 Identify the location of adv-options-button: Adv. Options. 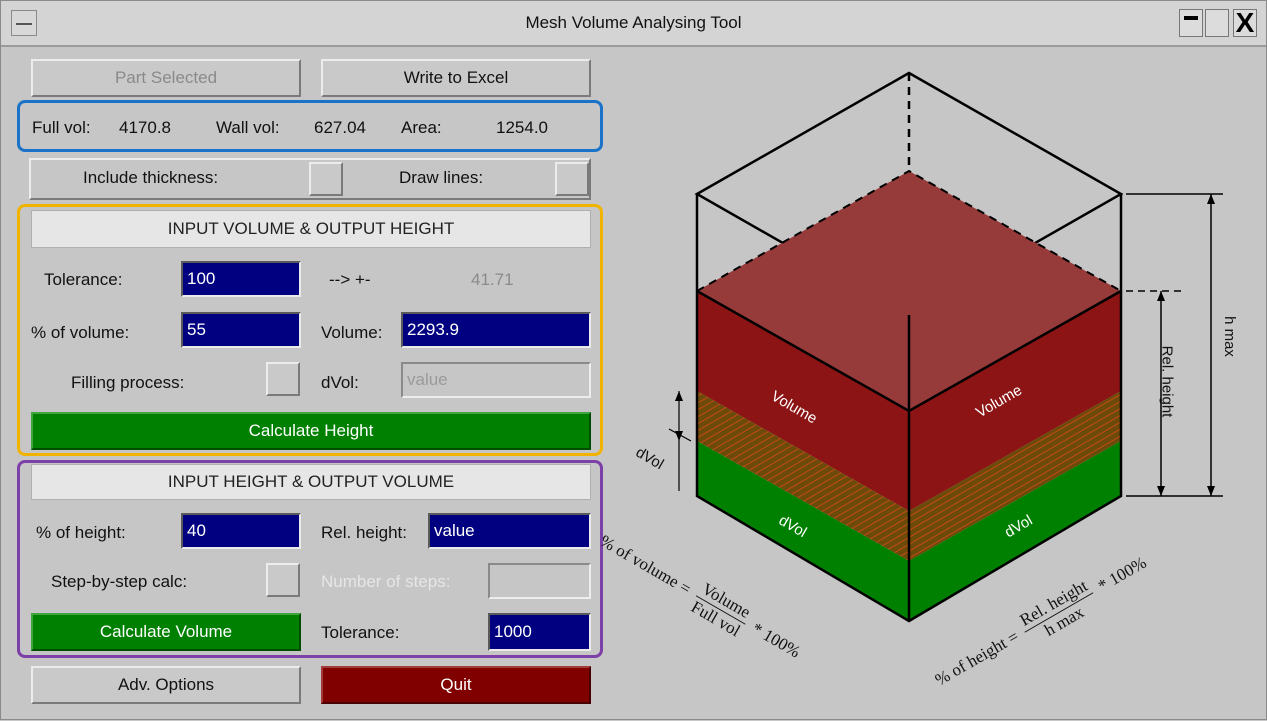
(166, 685).